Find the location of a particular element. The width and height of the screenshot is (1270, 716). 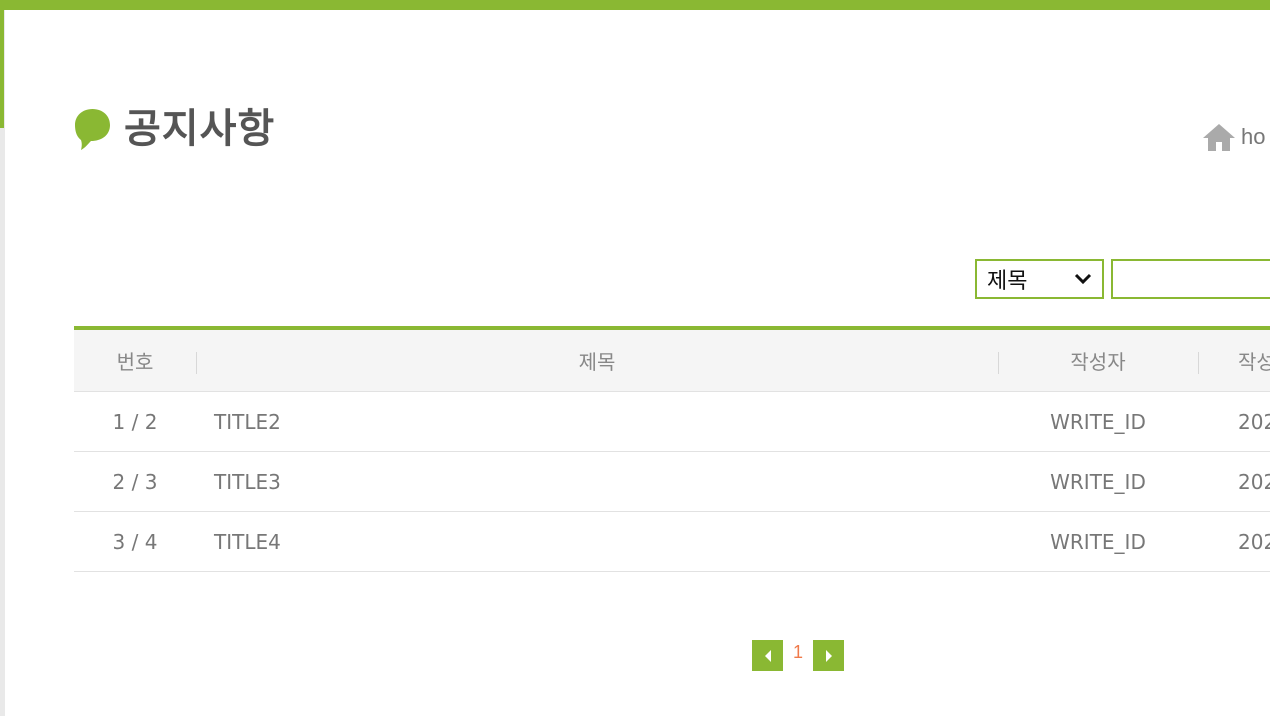

top-accent-bar is located at coordinates (635, 5).